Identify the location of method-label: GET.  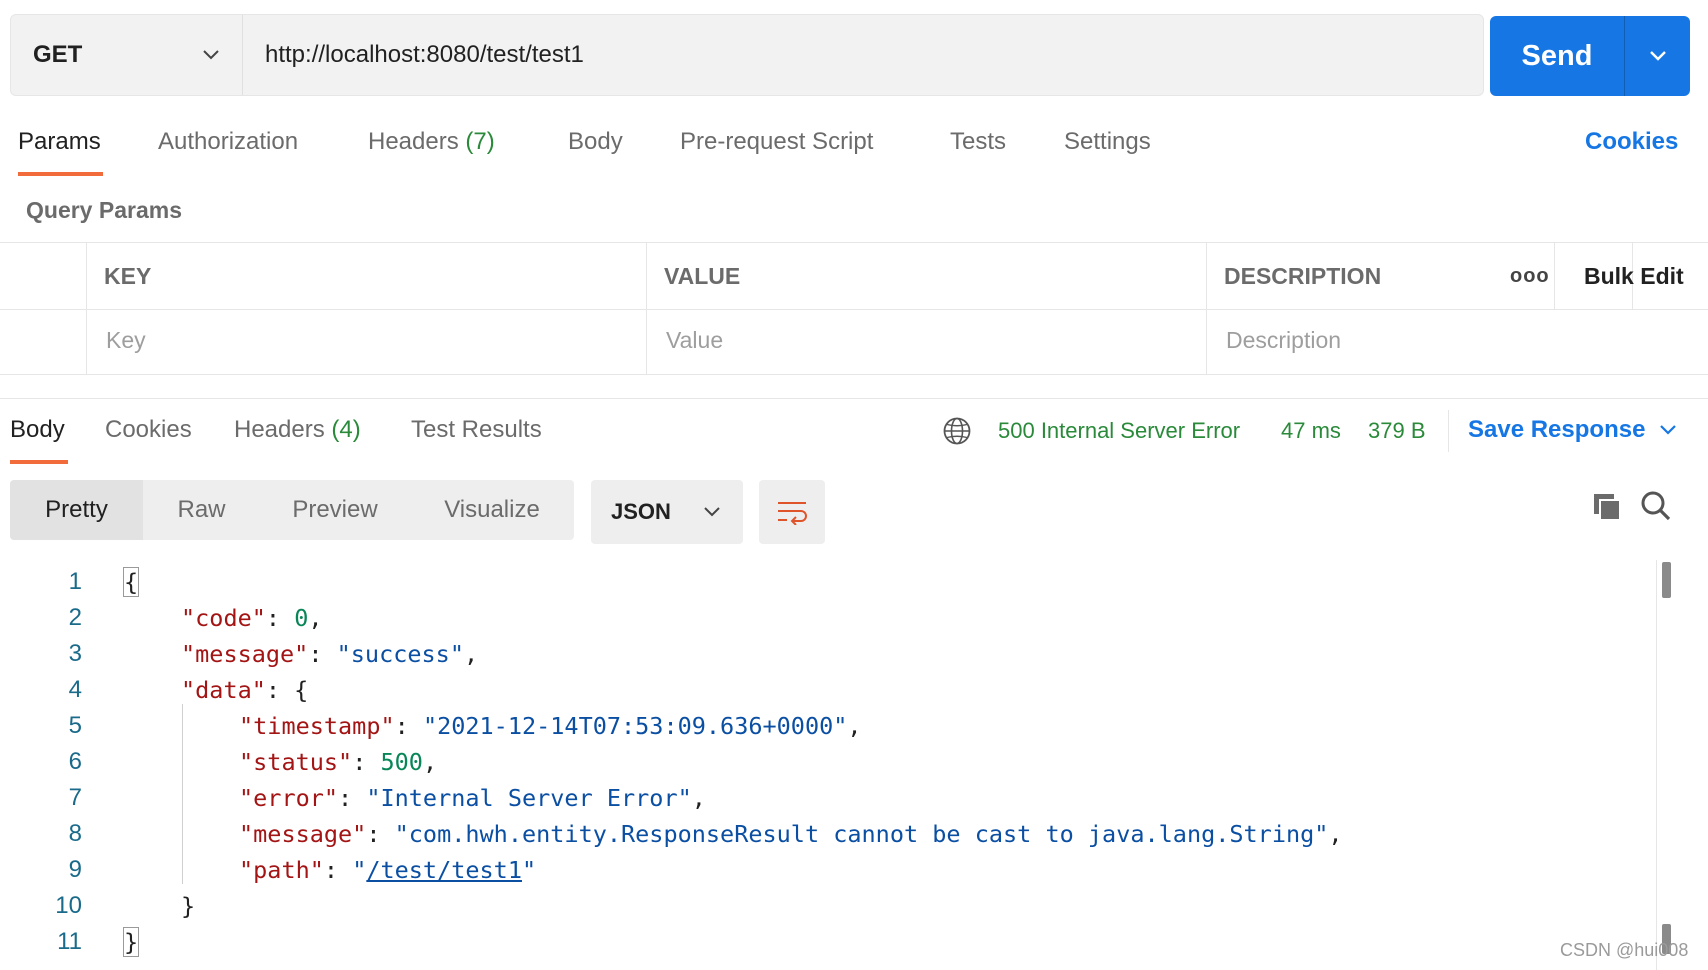
(58, 54).